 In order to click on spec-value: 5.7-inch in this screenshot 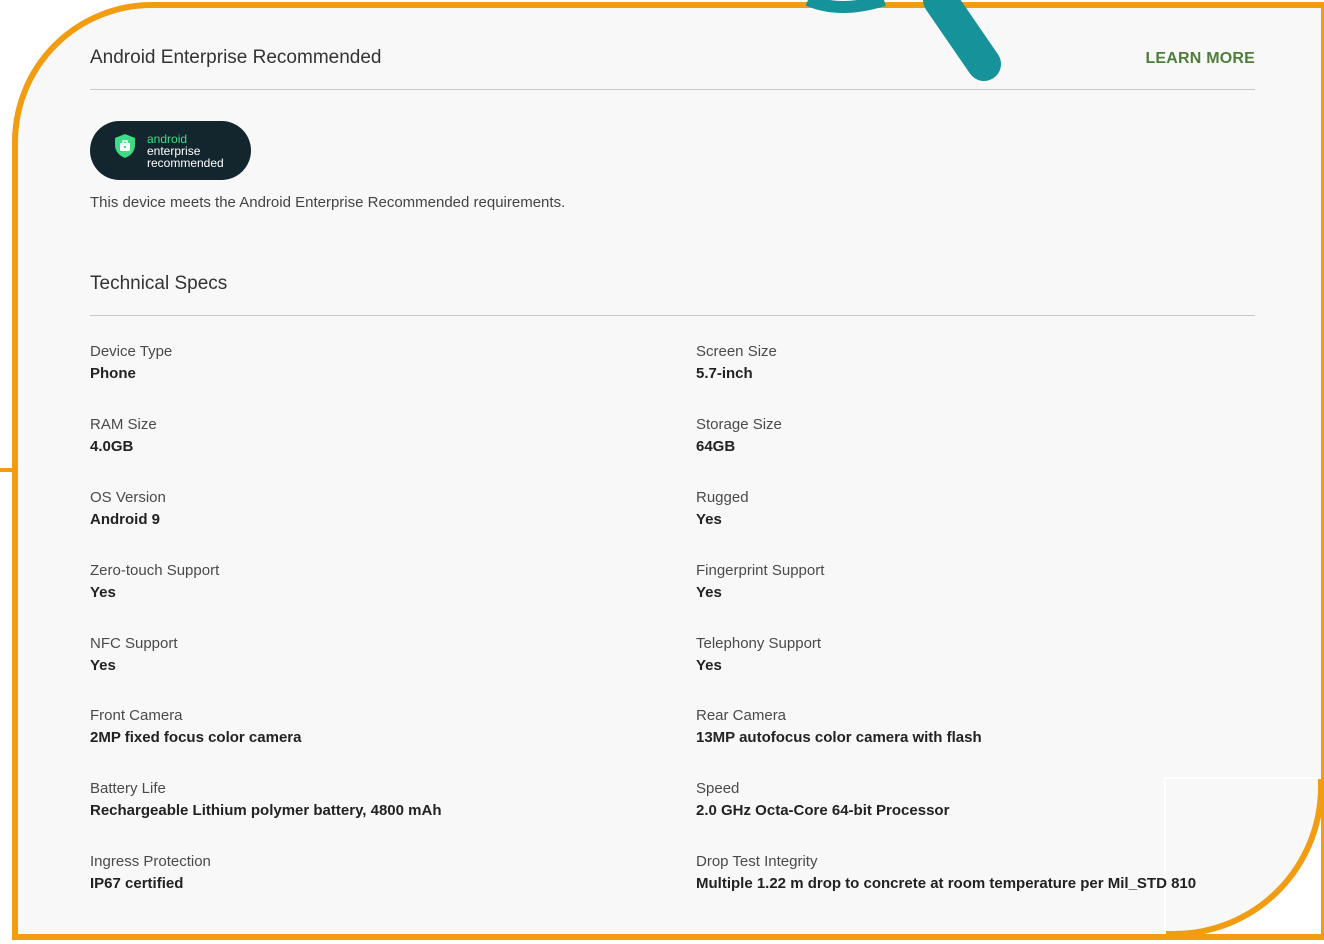, I will do `click(724, 373)`.